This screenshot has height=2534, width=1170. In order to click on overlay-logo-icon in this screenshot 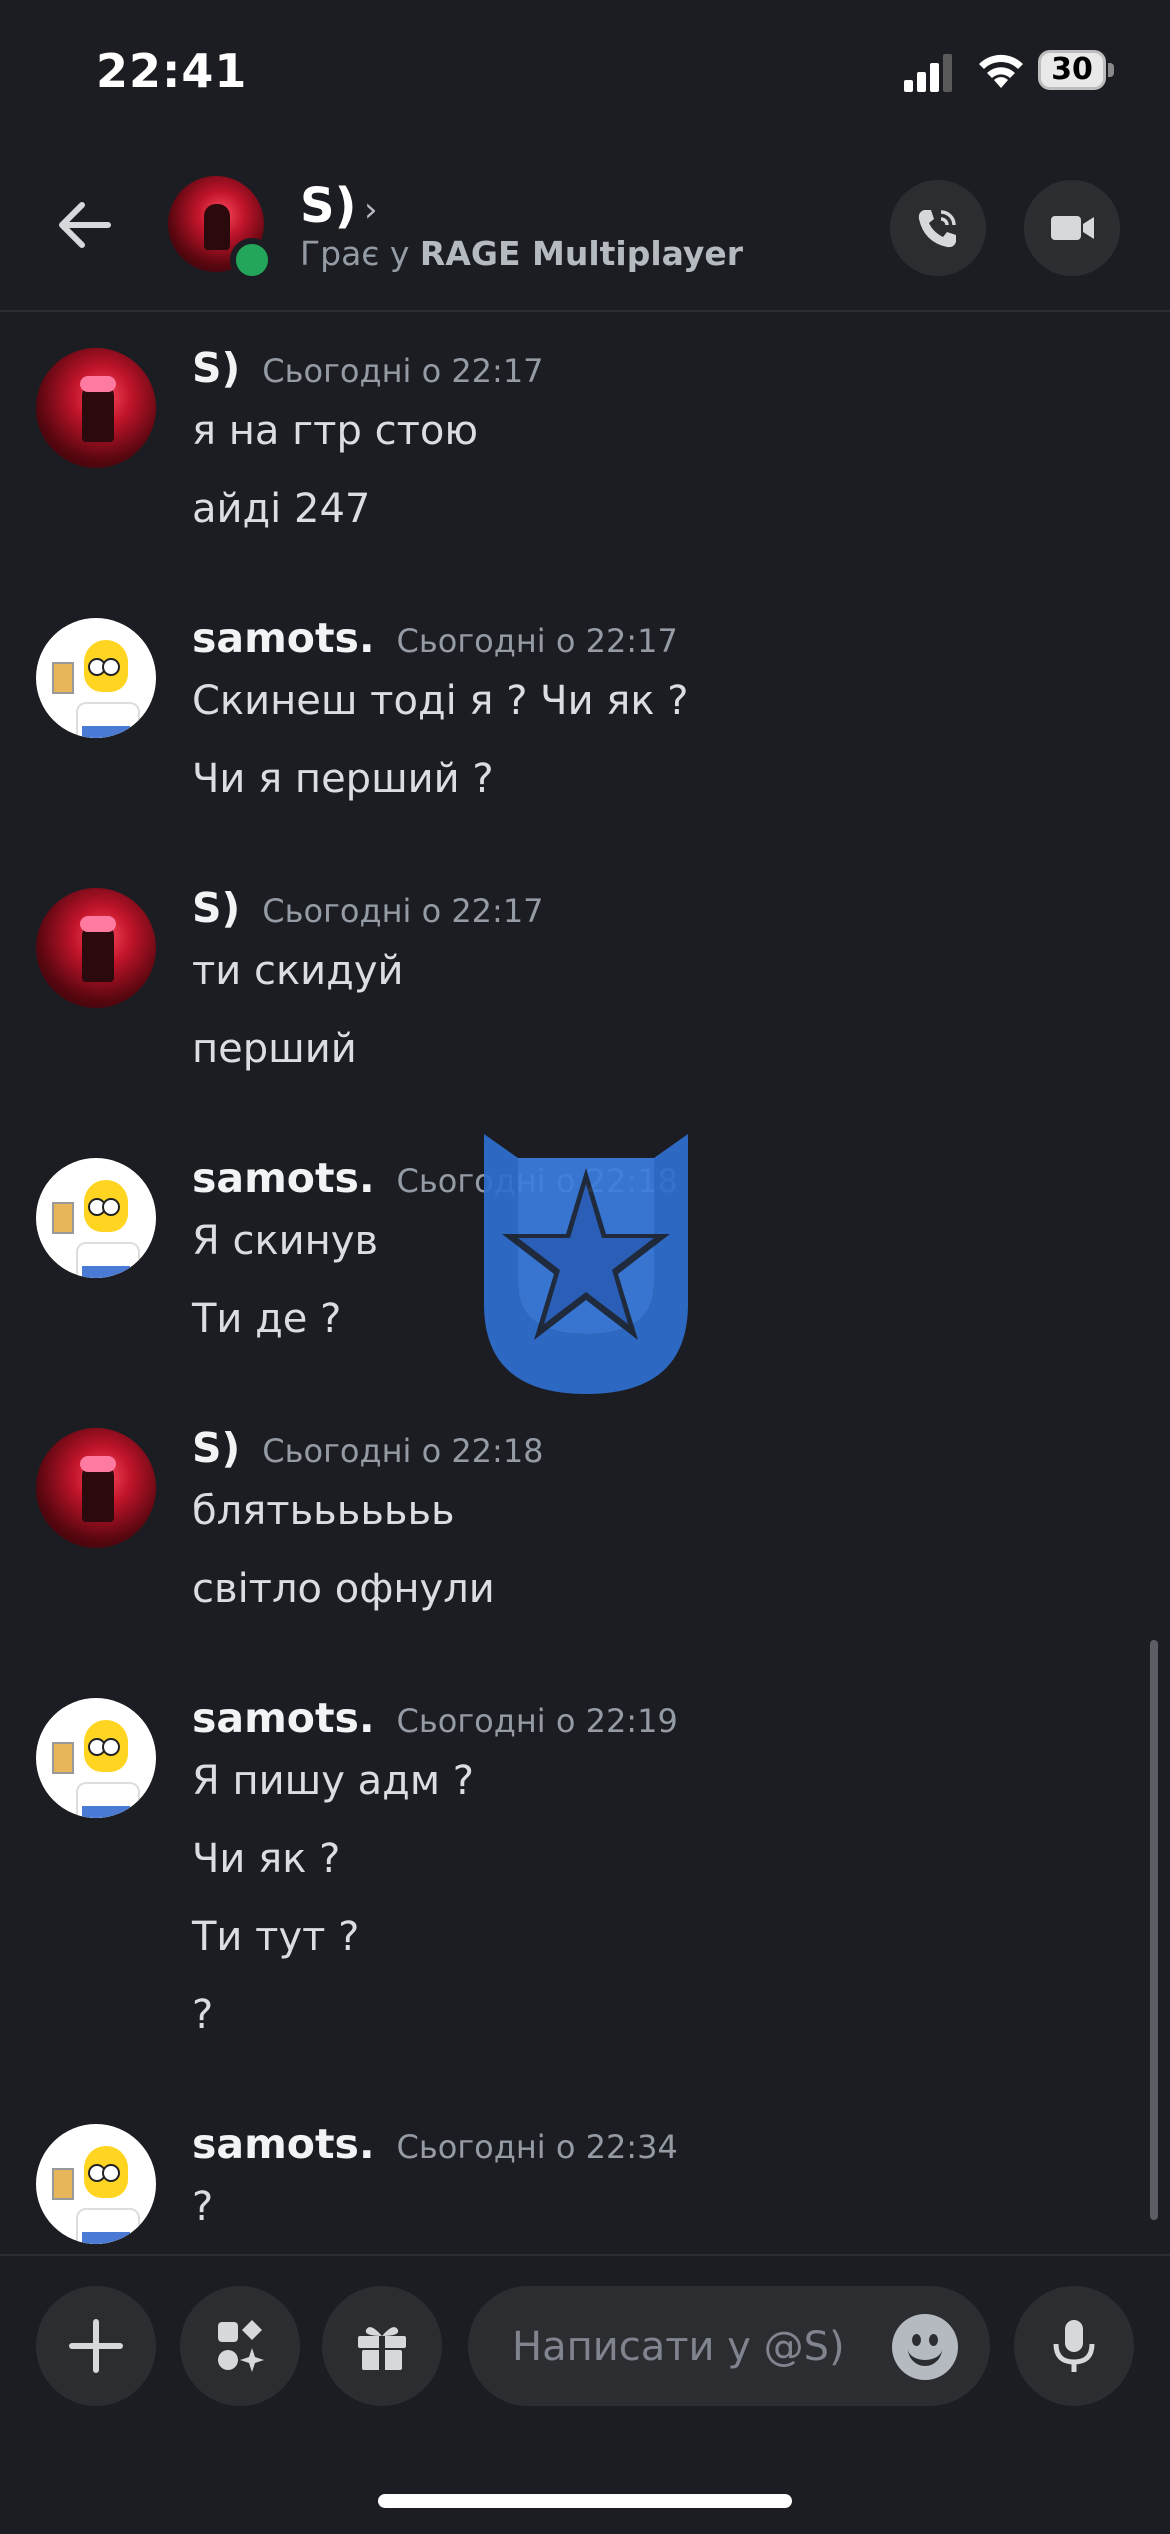, I will do `click(586, 1264)`.